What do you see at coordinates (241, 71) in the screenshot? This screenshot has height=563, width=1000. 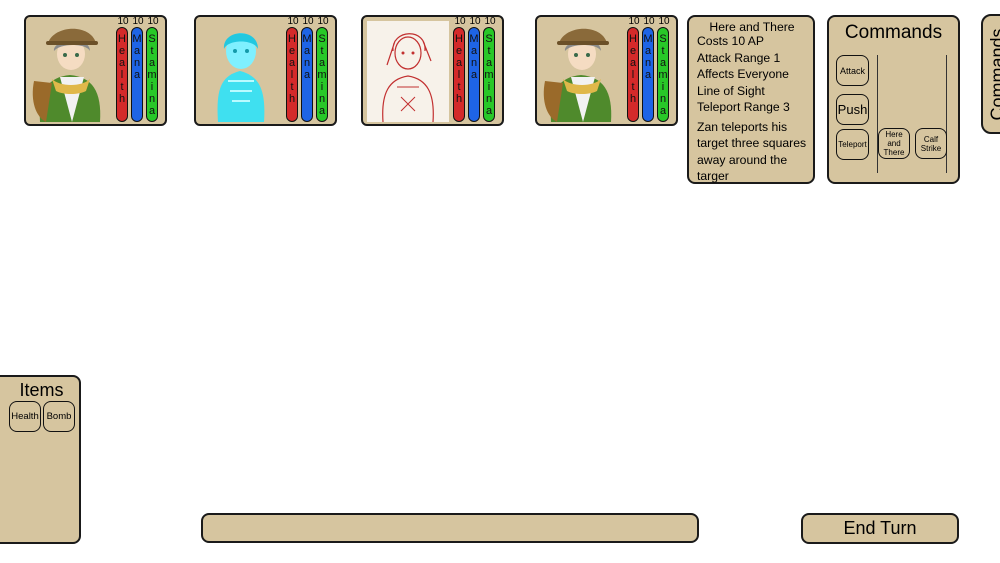 I see `ghost-portrait` at bounding box center [241, 71].